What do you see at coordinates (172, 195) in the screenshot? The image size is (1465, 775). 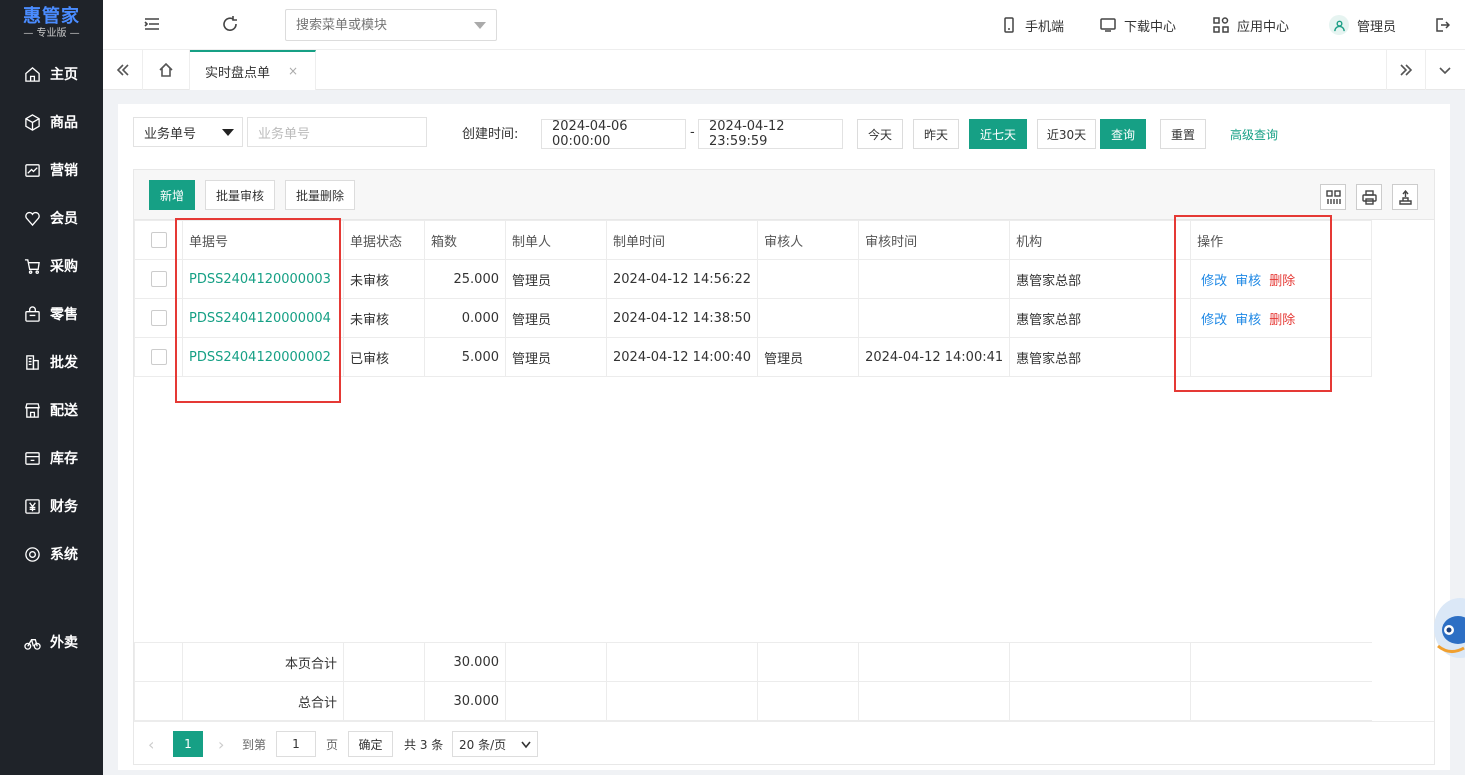 I see `add-button: 新增` at bounding box center [172, 195].